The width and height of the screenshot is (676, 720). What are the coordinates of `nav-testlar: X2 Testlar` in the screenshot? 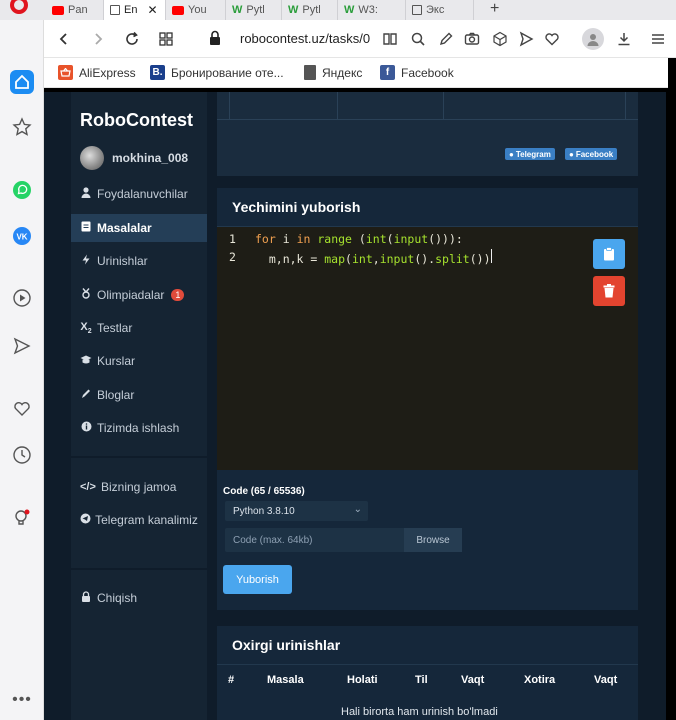 It's located at (139, 328).